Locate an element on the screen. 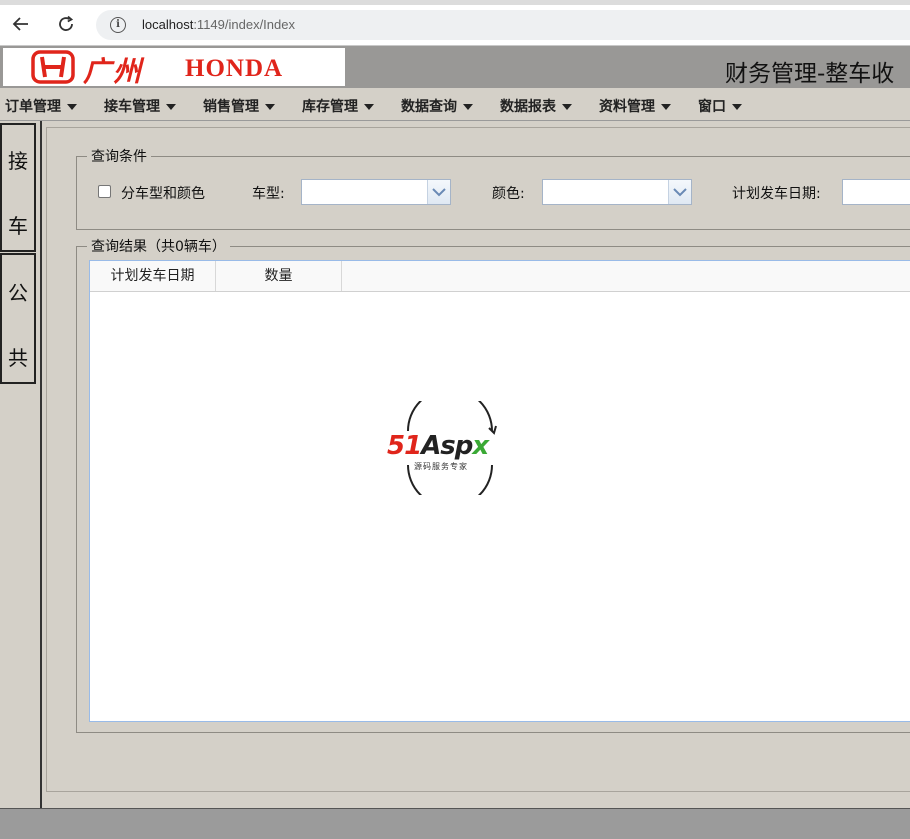 This screenshot has width=910, height=839. color-combobox is located at coordinates (617, 192).